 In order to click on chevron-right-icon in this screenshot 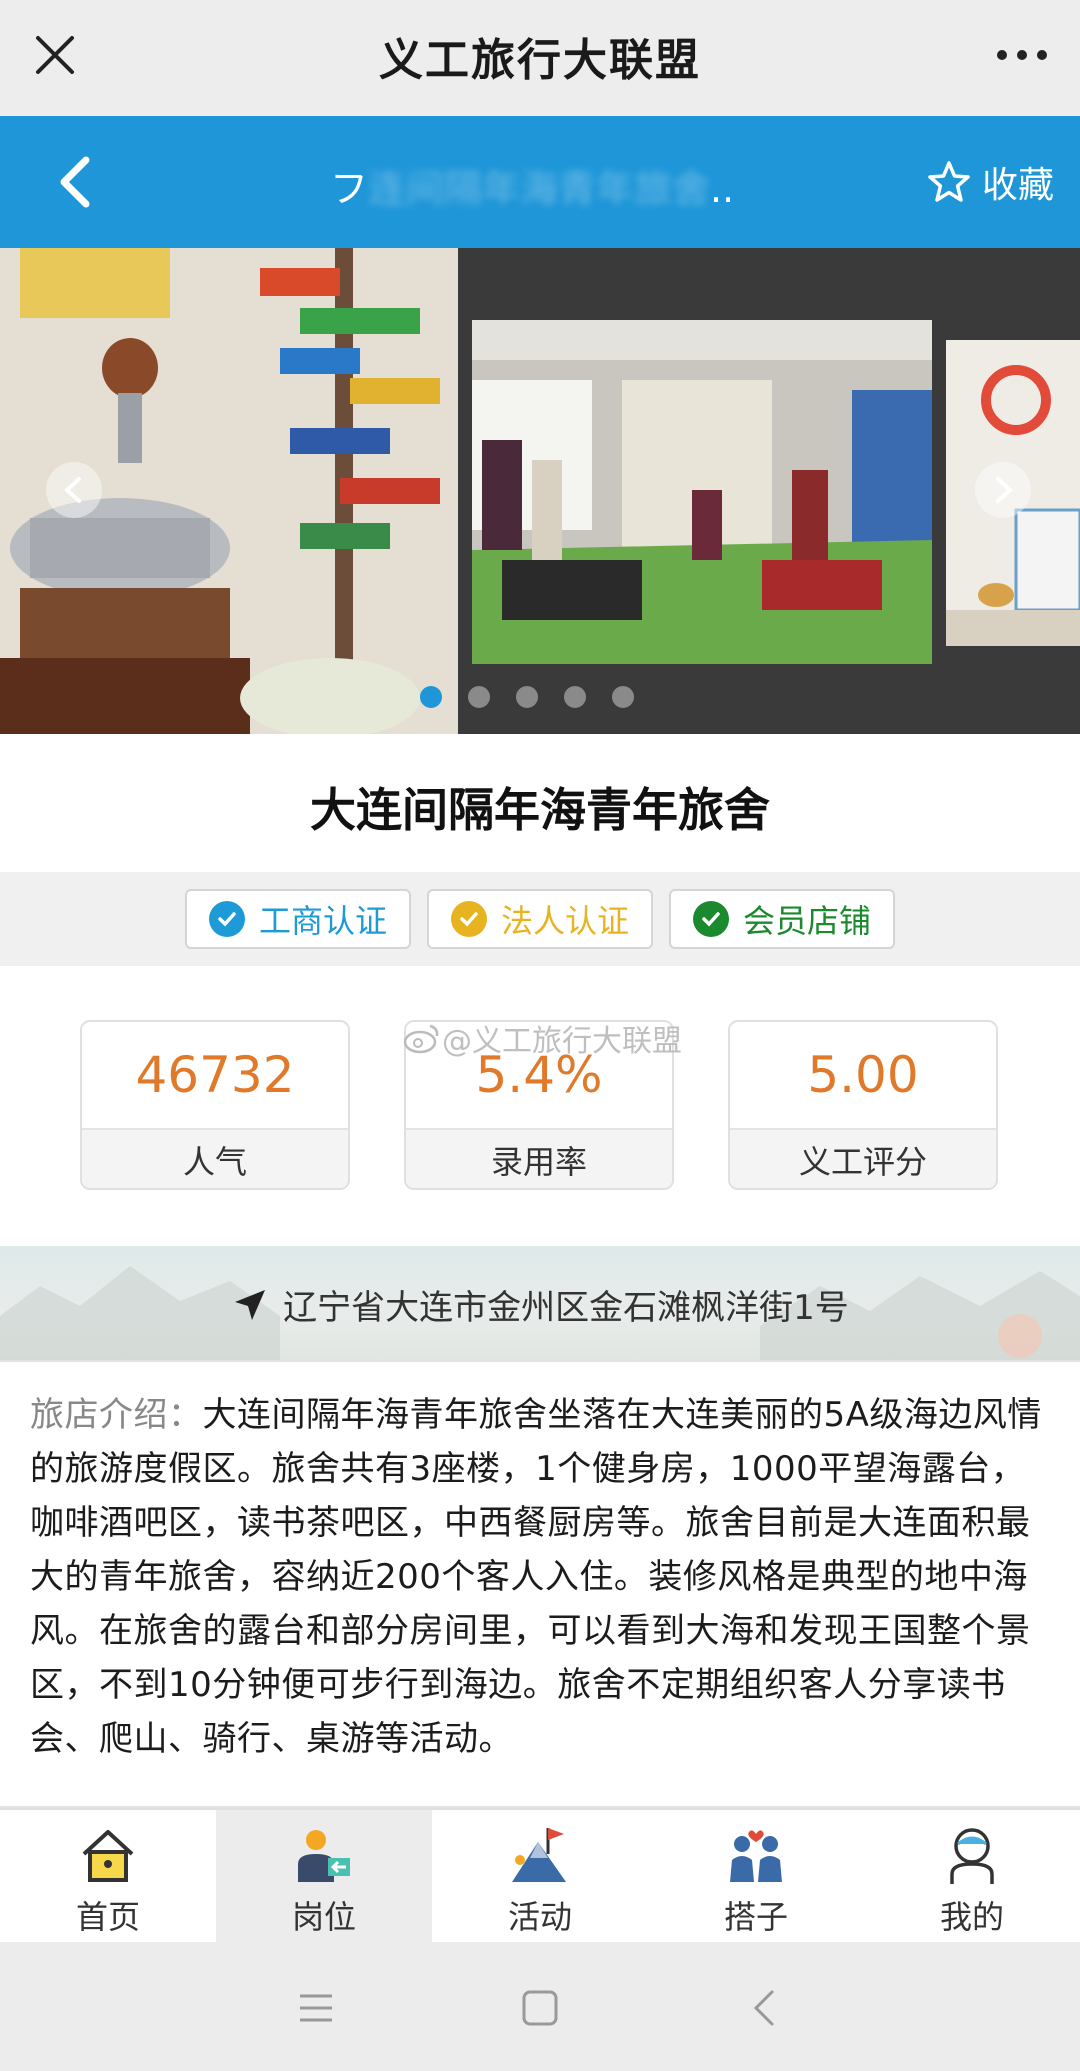, I will do `click(1004, 490)`.